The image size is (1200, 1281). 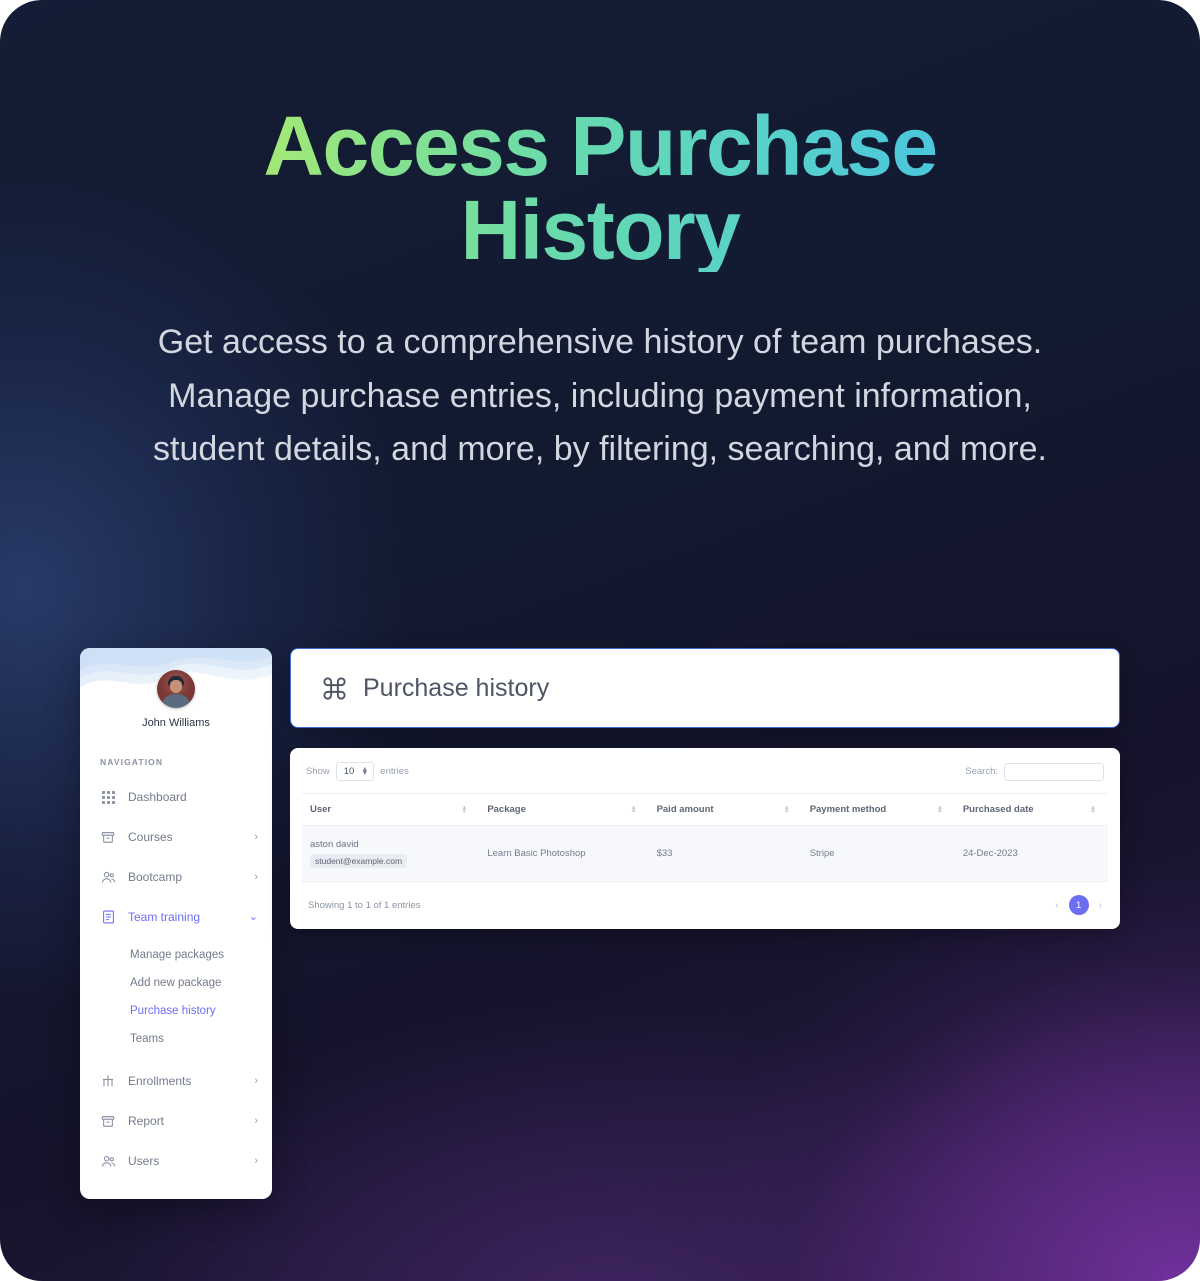 I want to click on datatable-footer: Showing 1 to 1 of 1 entries ‹ 1 ›, so click(x=705, y=900).